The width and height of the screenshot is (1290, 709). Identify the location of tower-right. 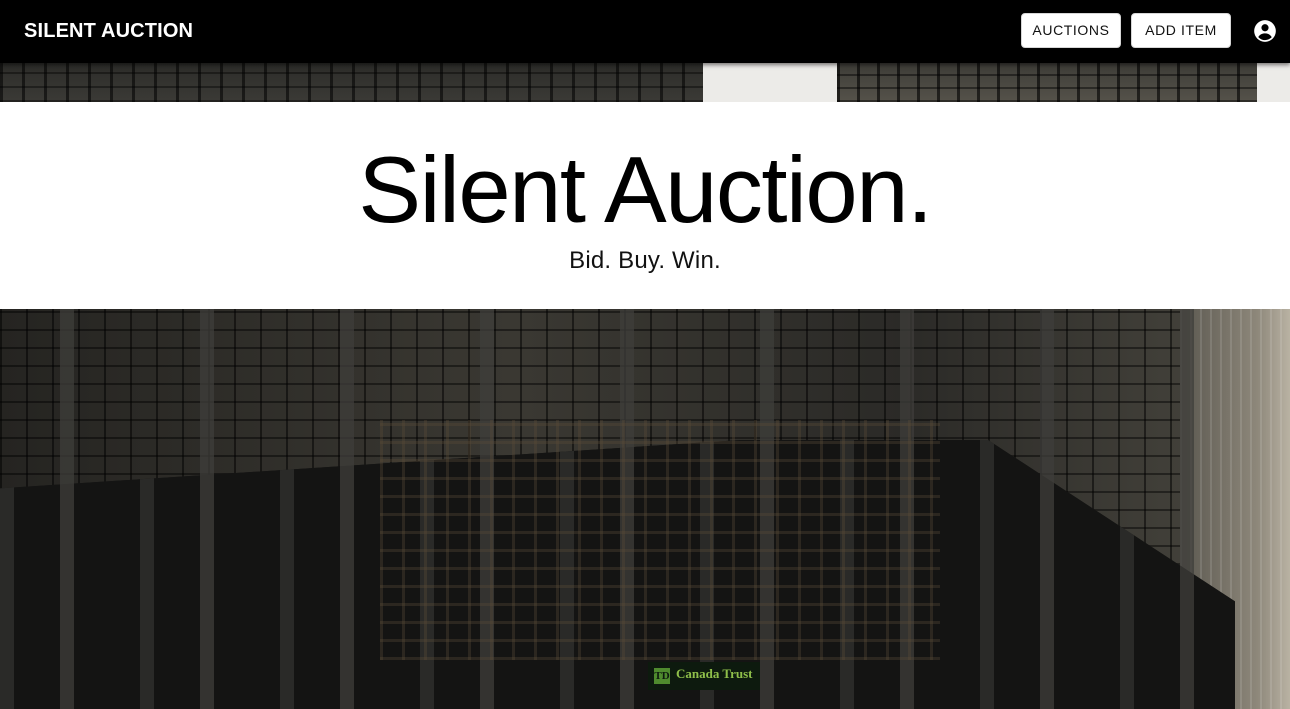
(1047, 82).